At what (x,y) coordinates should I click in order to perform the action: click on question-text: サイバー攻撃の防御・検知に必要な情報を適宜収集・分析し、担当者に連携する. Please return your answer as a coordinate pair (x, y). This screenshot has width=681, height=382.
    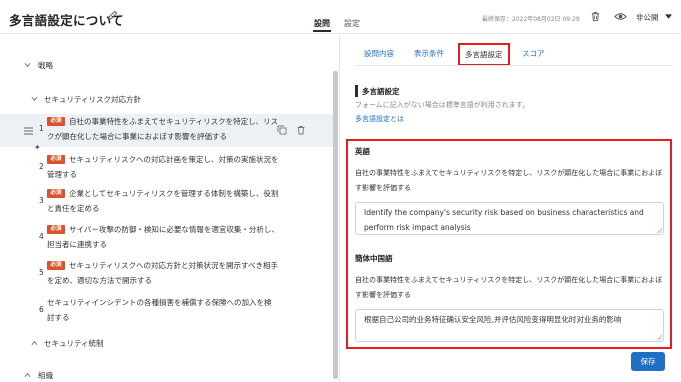
    Looking at the image, I should click on (163, 237).